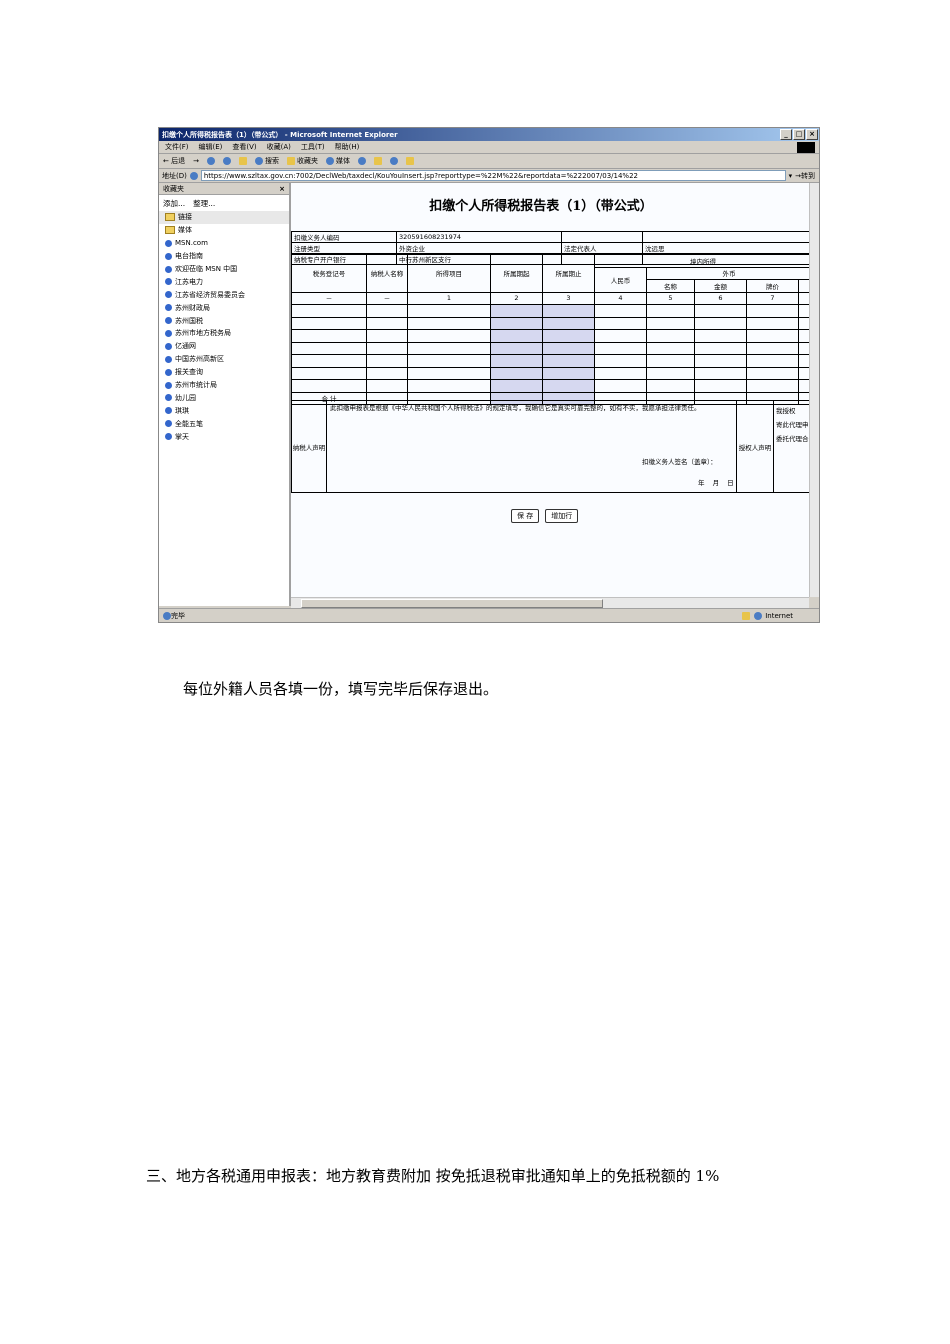 The image size is (950, 1344). I want to click on favorite-item: MSN.com, so click(224, 243).